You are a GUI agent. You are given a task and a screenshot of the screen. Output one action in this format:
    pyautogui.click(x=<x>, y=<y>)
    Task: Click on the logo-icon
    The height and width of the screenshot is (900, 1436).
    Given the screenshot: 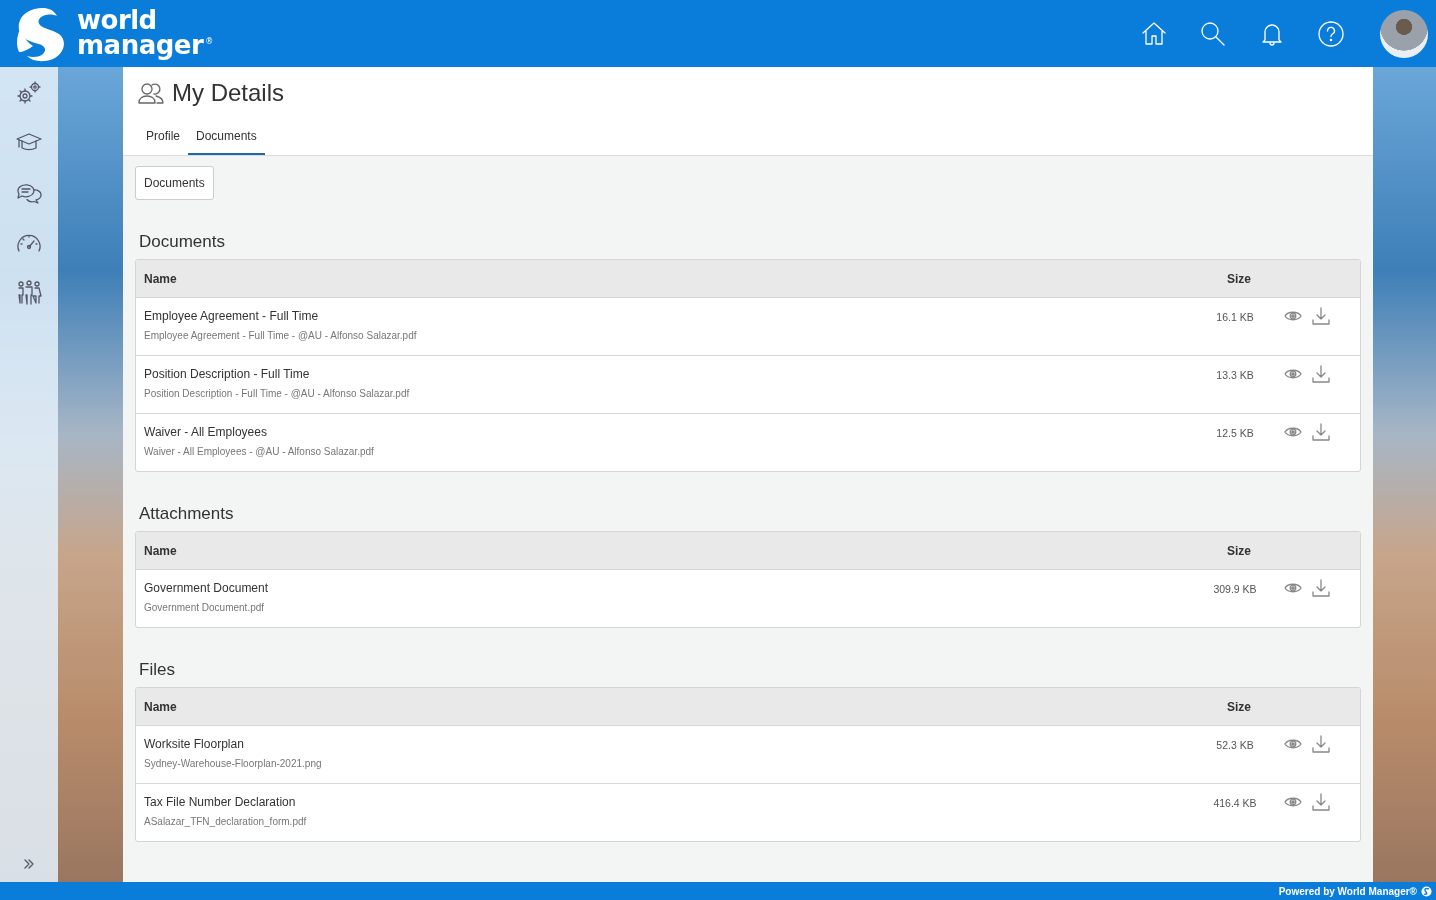 What is the action you would take?
    pyautogui.click(x=1426, y=891)
    